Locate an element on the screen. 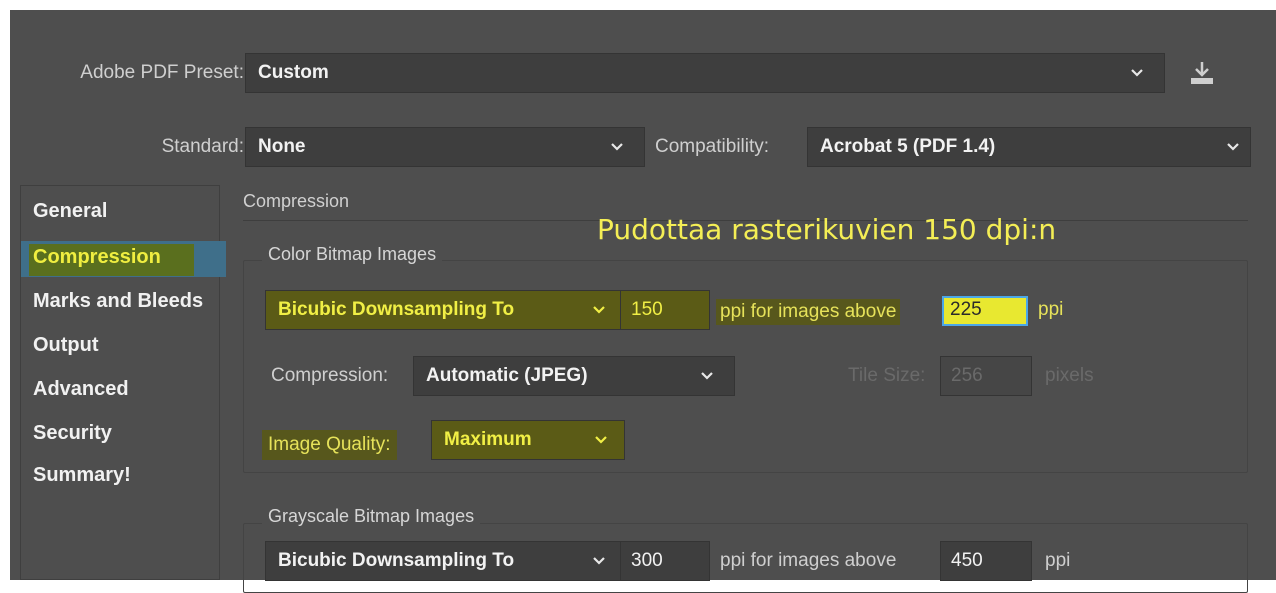 Image resolution: width=1276 pixels, height=593 pixels. sidebar-item-marks-and-bleeds: Marks and Bleeds is located at coordinates (118, 301).